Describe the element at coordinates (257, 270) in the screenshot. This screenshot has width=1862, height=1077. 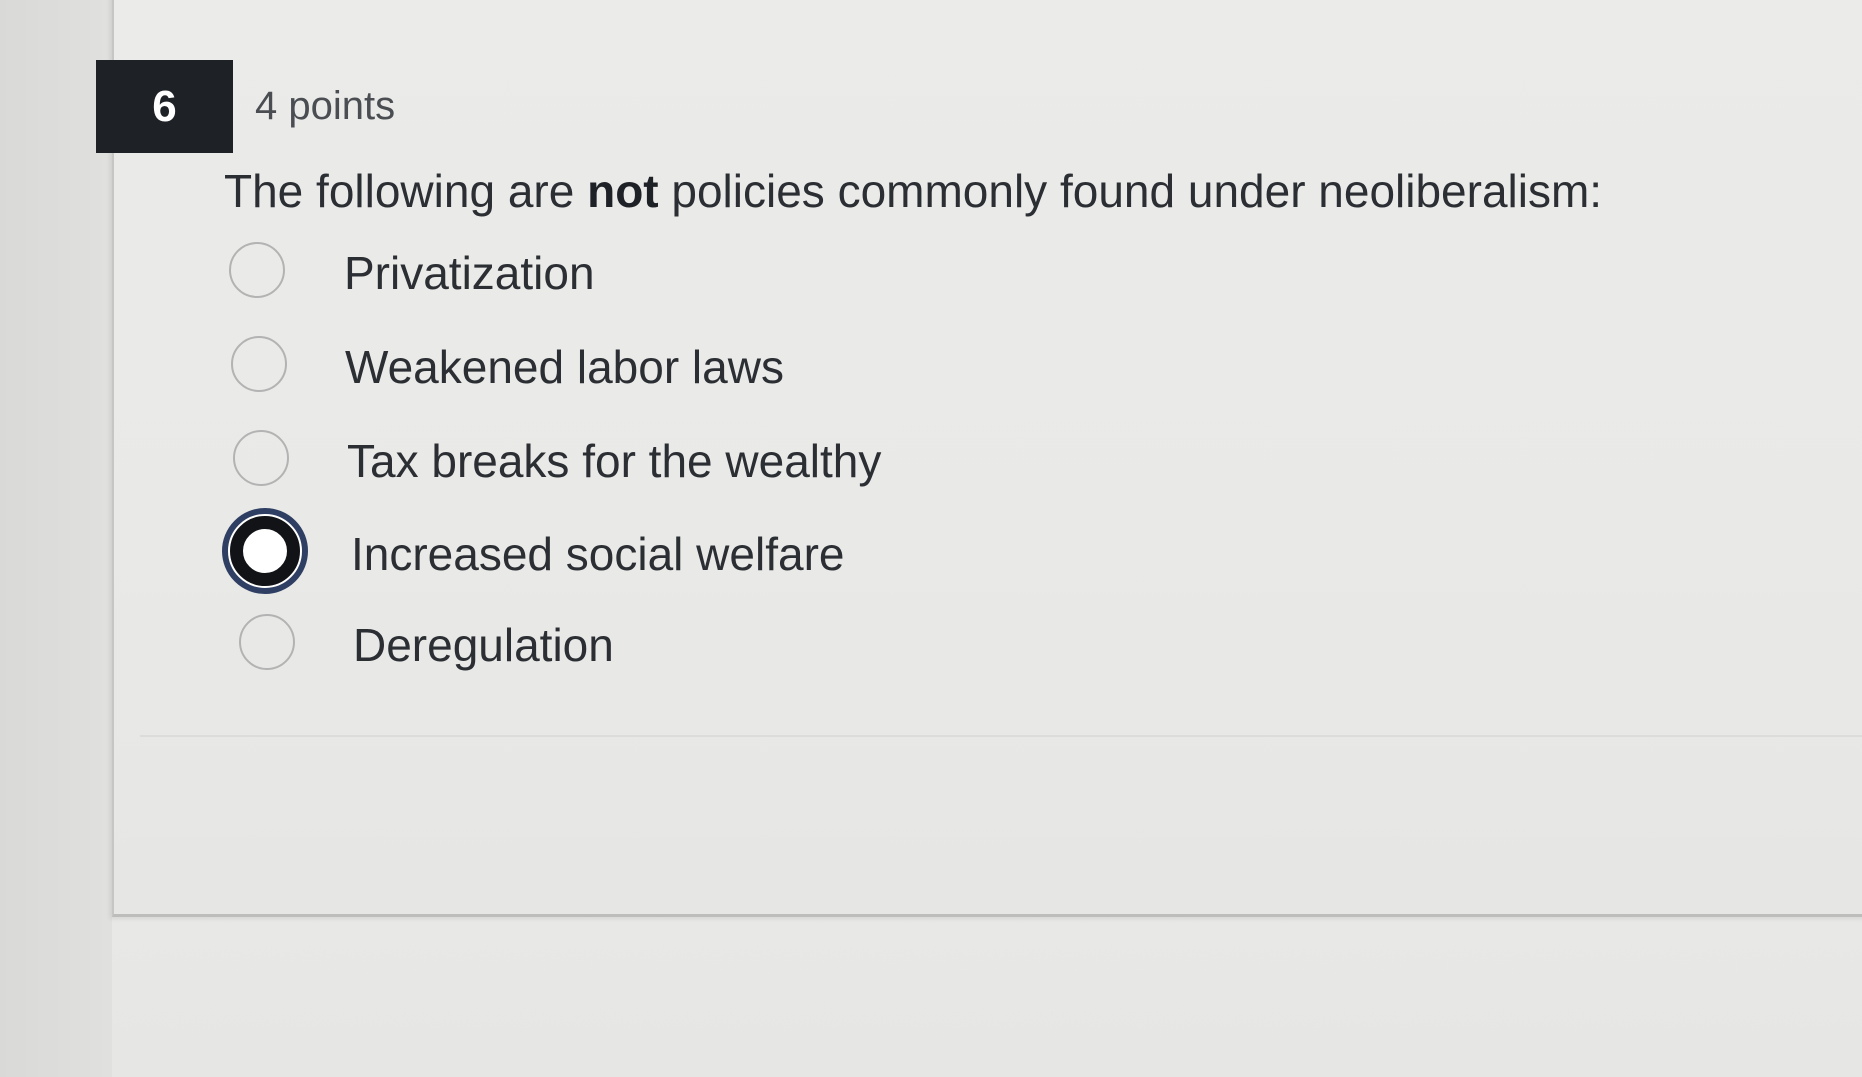
I see `radio-button-privatization` at that location.